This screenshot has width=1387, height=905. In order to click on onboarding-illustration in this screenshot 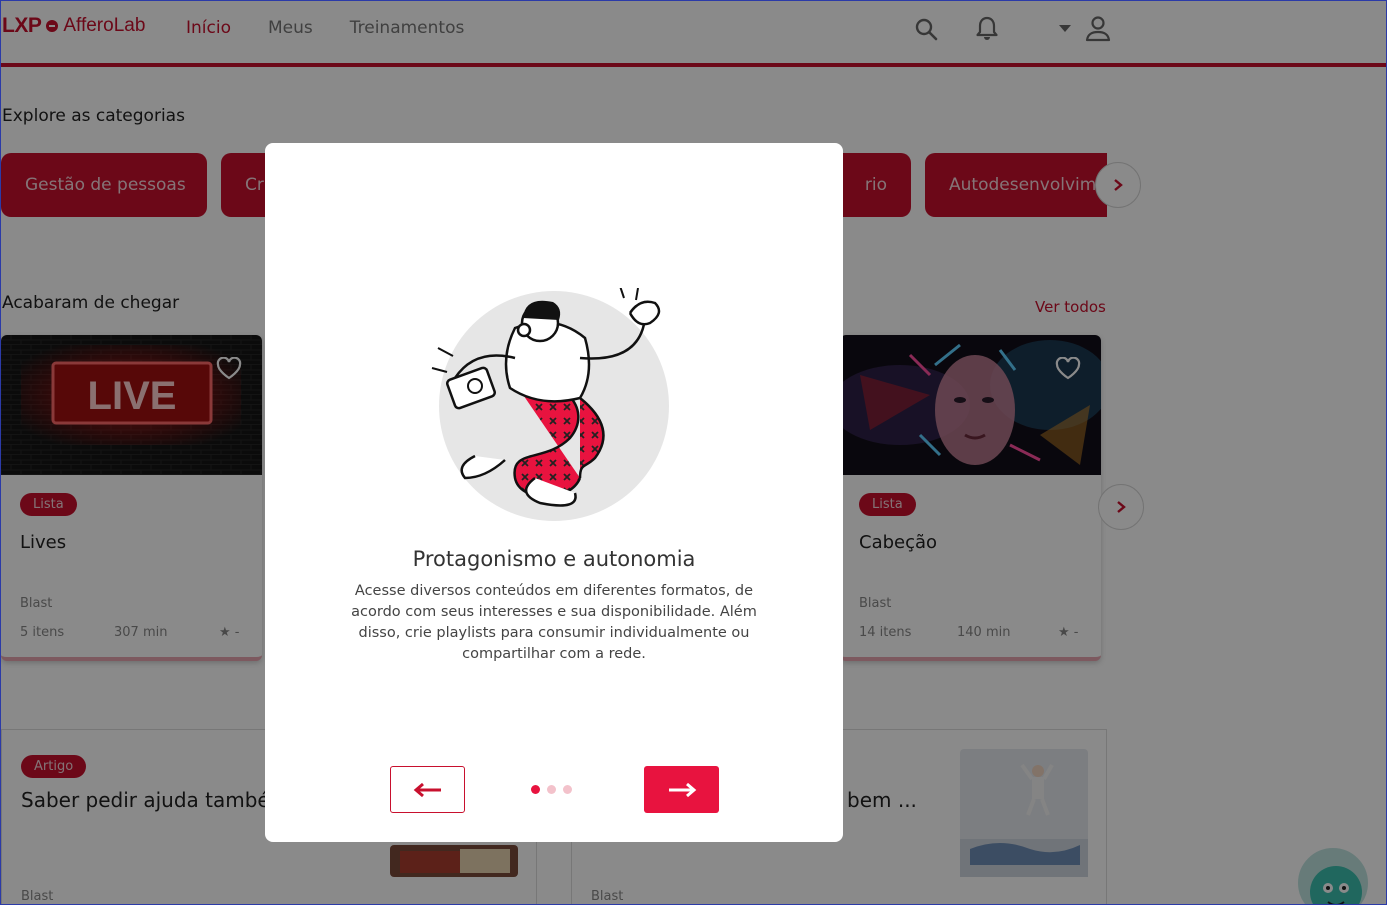, I will do `click(550, 404)`.